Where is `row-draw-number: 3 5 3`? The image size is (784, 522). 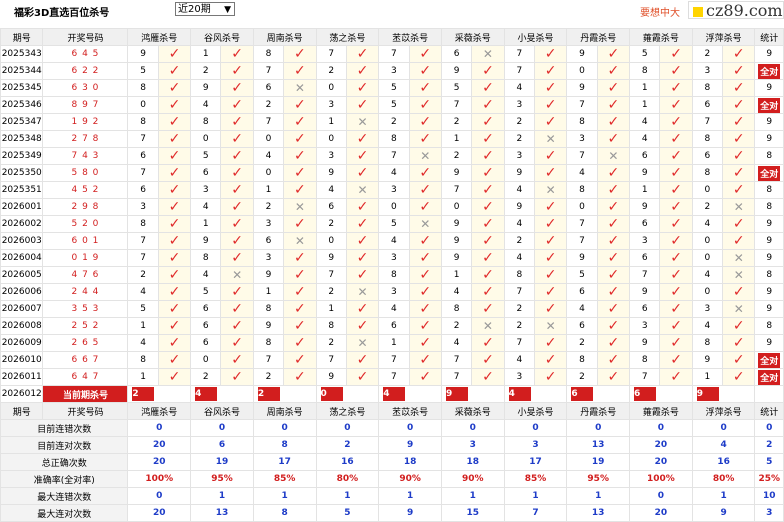
row-draw-number: 3 5 3 is located at coordinates (85, 309).